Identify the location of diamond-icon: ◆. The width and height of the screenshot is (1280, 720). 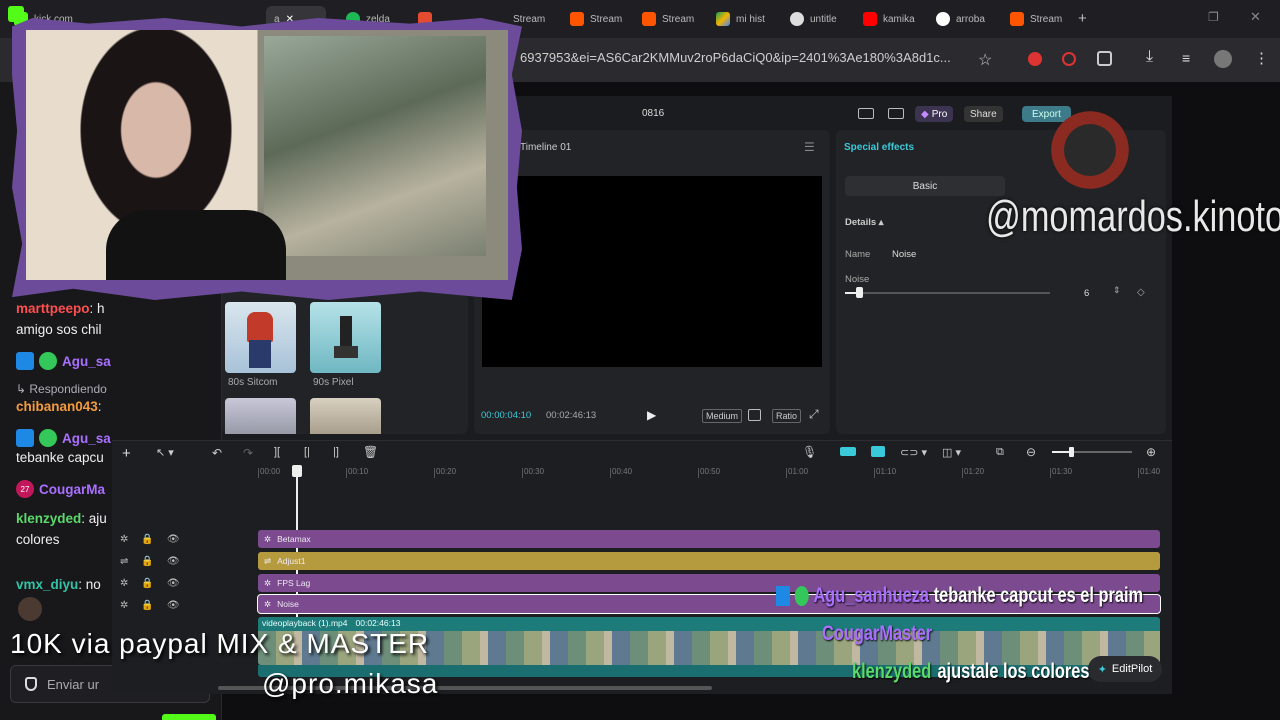
(925, 114).